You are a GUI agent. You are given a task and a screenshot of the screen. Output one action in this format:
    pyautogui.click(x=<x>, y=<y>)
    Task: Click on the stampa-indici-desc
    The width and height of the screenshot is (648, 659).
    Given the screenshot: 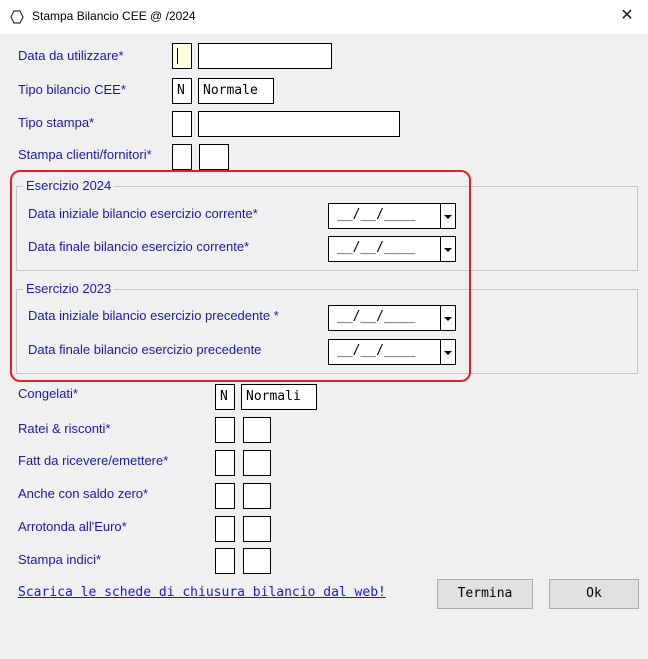 What is the action you would take?
    pyautogui.click(x=257, y=561)
    